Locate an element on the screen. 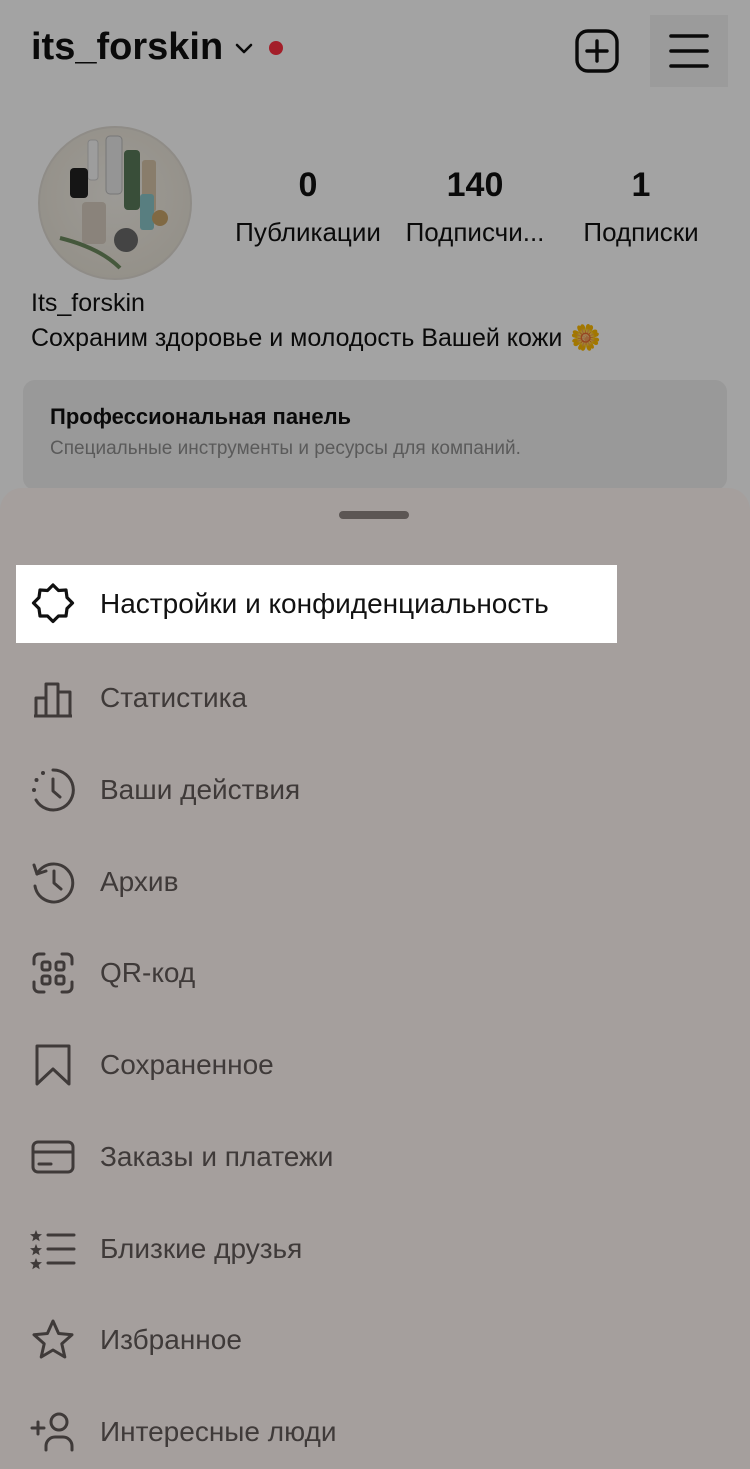 The image size is (750, 1469). menu-item-settings: Настройки и конфиденциальность is located at coordinates (316, 604).